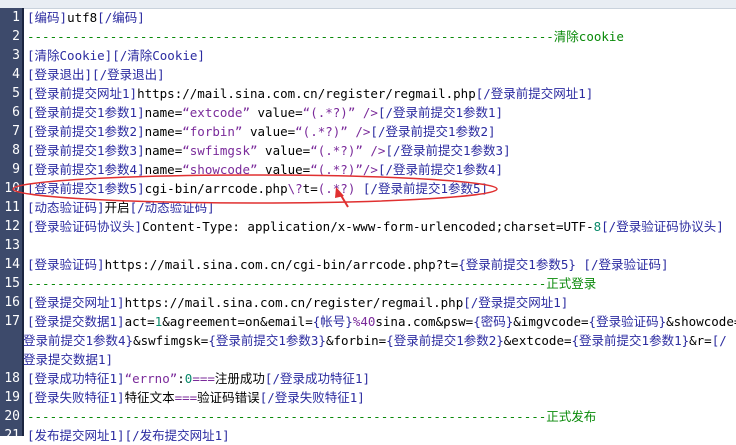 This screenshot has height=445, width=736. I want to click on line-number: 19, so click(12, 397).